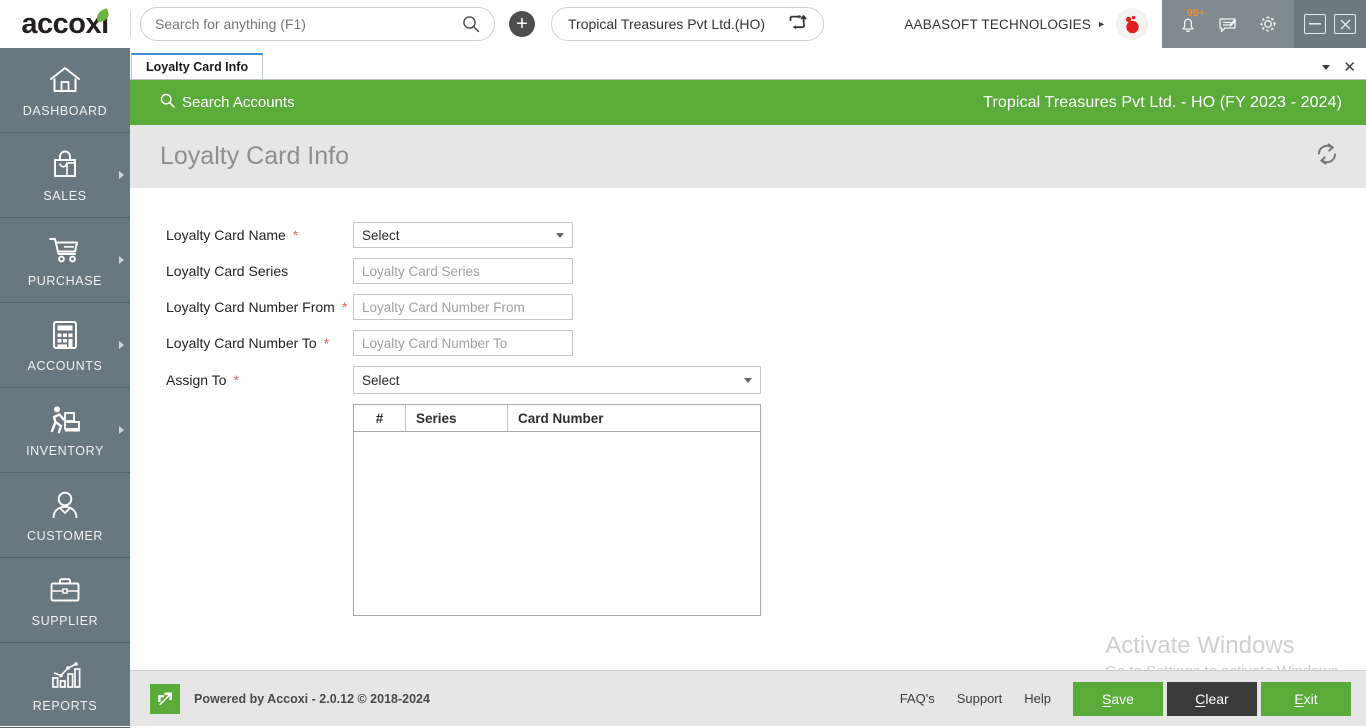  I want to click on sidebar-label: SUPPLIER, so click(65, 620).